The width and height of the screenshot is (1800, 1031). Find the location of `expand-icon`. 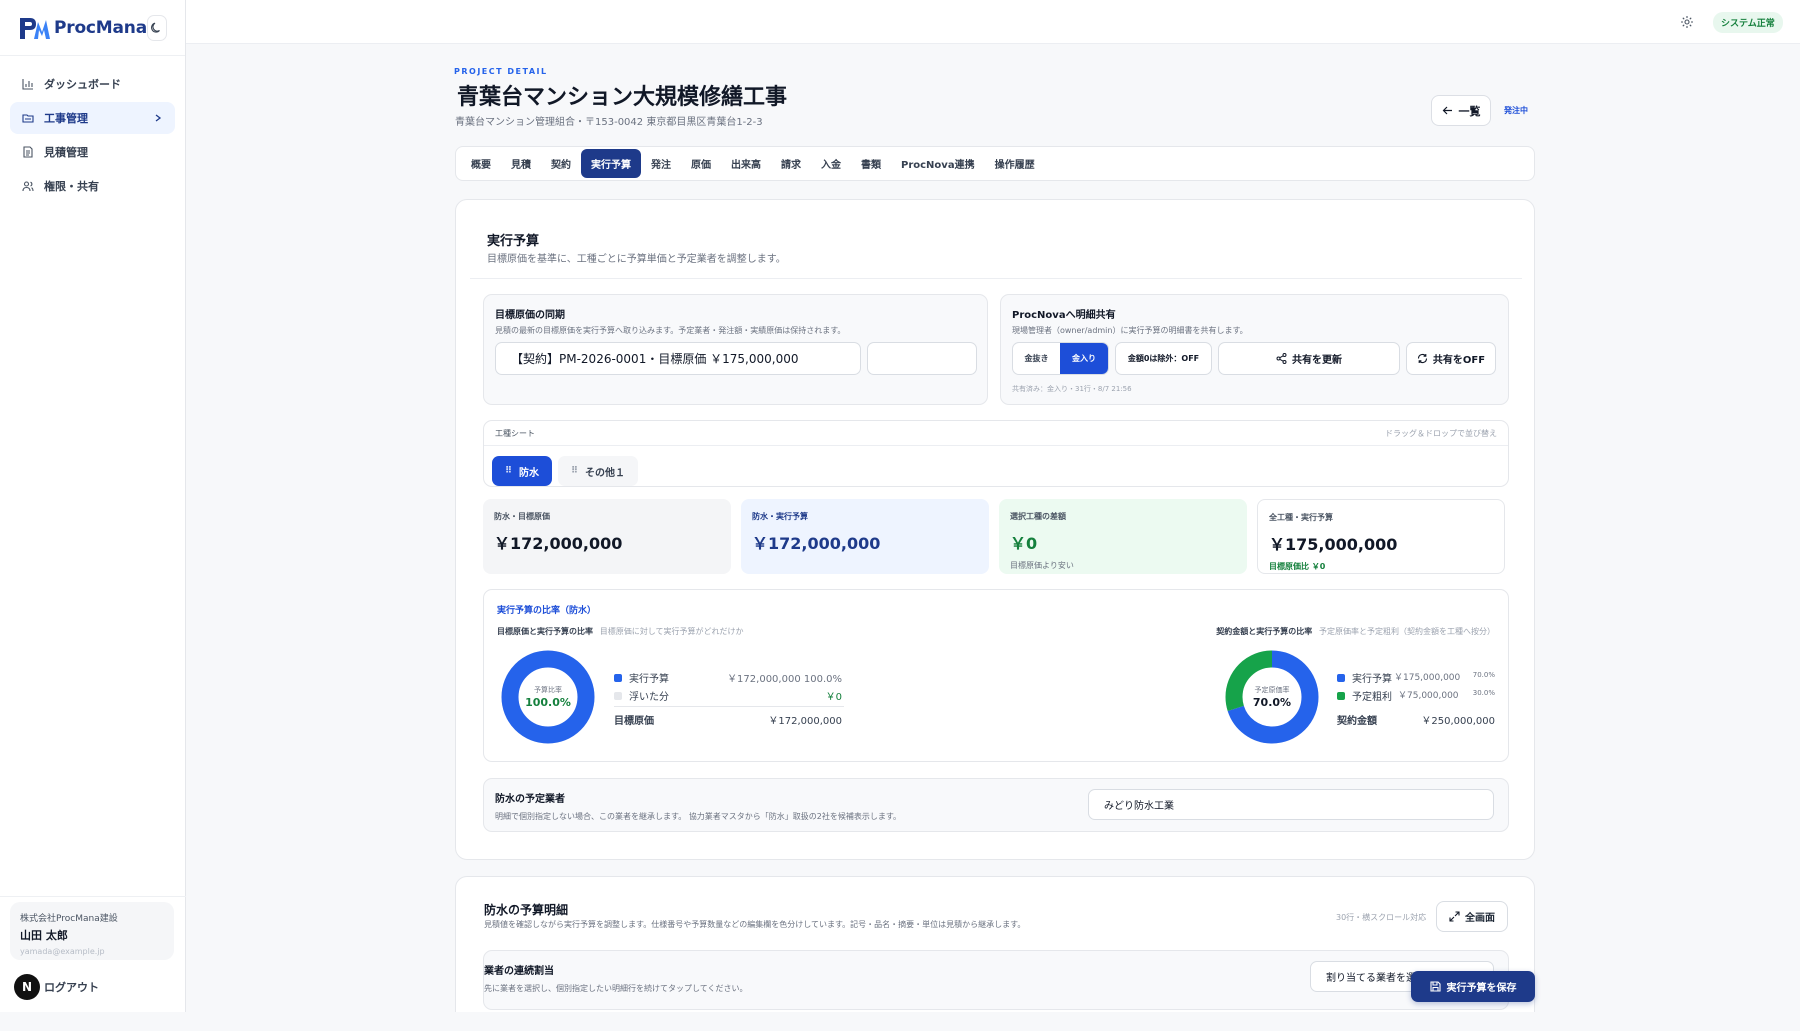

expand-icon is located at coordinates (1454, 916).